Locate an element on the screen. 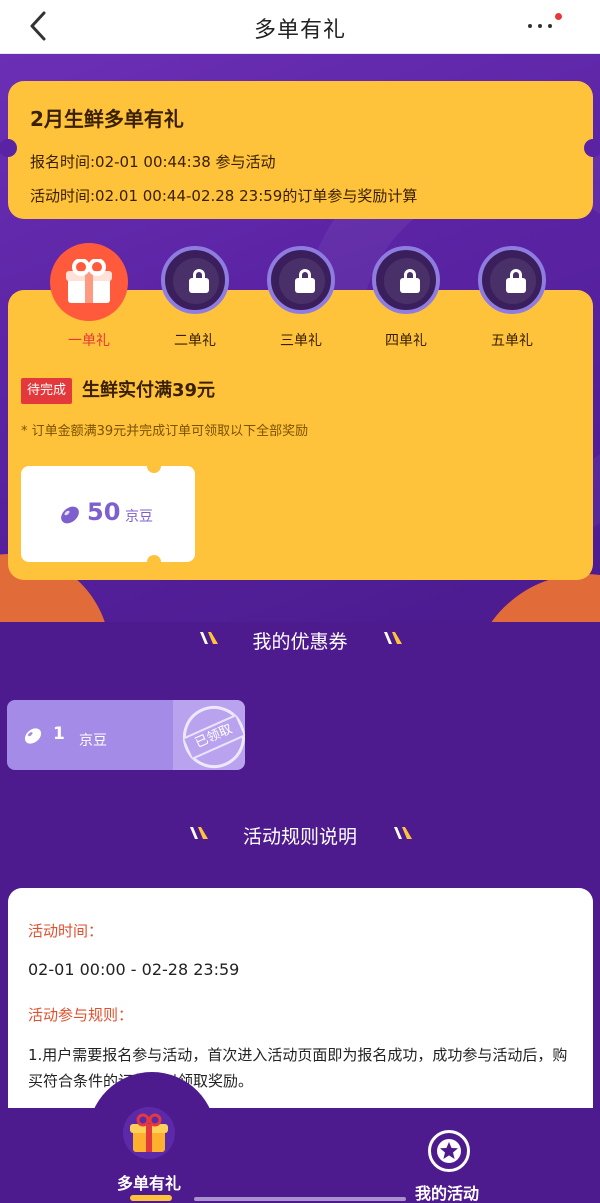 The width and height of the screenshot is (600, 1203). reward-ticket: 50 京豆 is located at coordinates (108, 514).